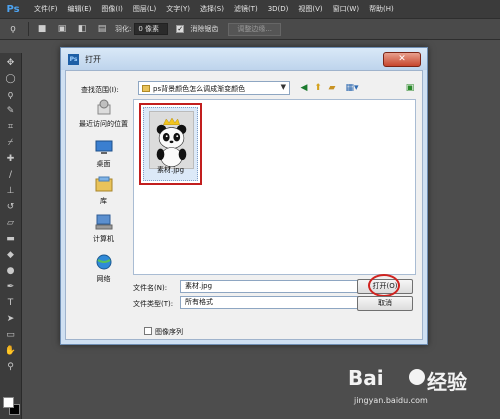  Describe the element at coordinates (304, 88) in the screenshot. I see `back-icon: ◀` at that location.